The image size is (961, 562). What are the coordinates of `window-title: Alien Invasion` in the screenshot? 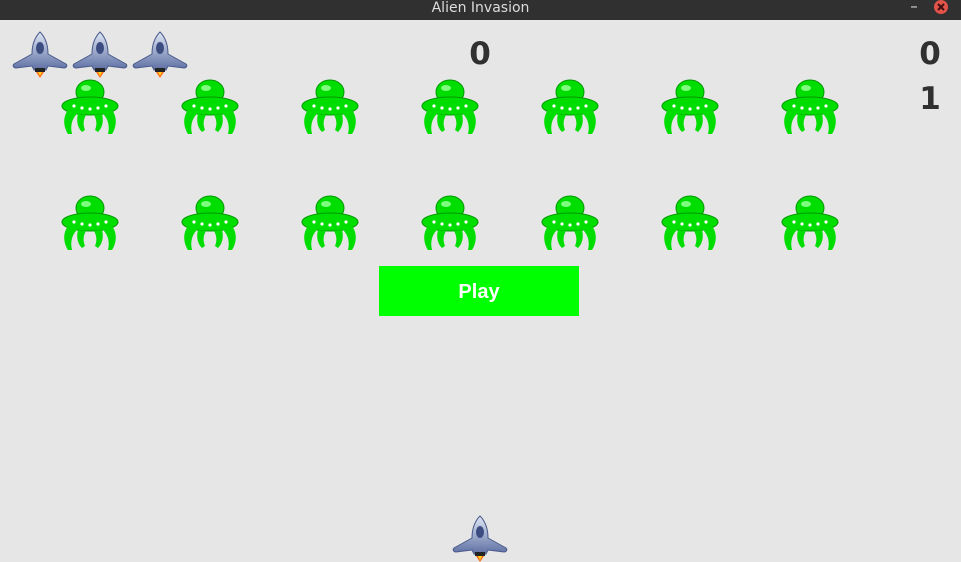 It's located at (480, 8).